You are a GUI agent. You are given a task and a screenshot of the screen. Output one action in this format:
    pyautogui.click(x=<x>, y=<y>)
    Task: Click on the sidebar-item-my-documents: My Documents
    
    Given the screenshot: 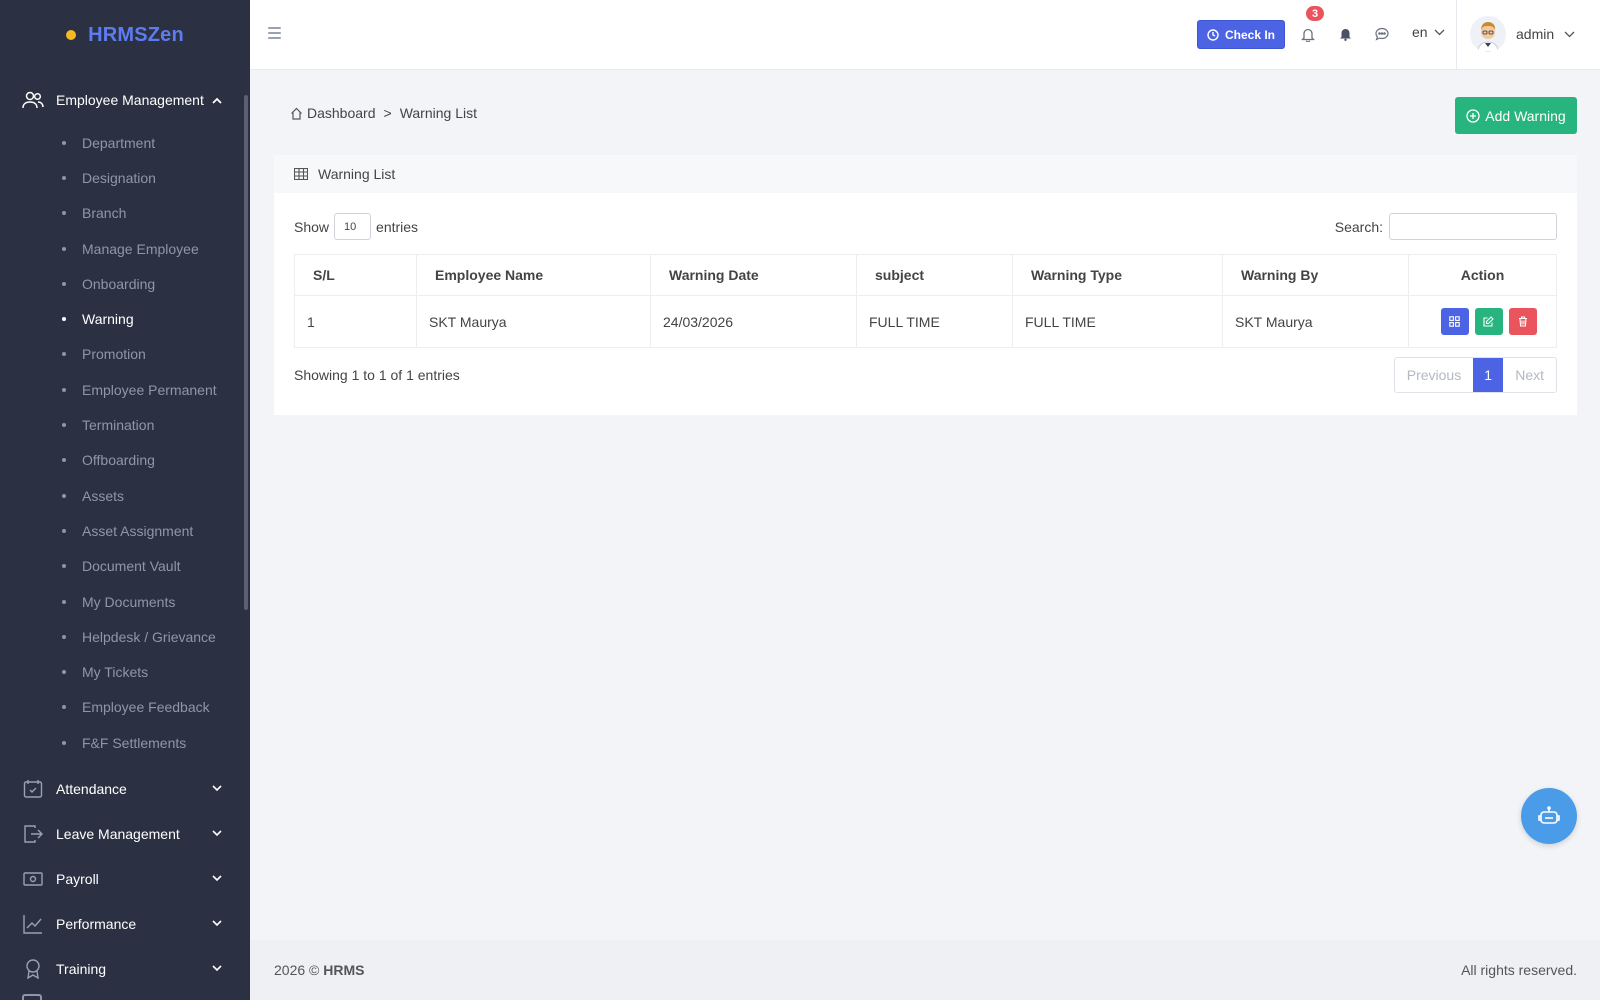 What is the action you would take?
    pyautogui.click(x=125, y=601)
    